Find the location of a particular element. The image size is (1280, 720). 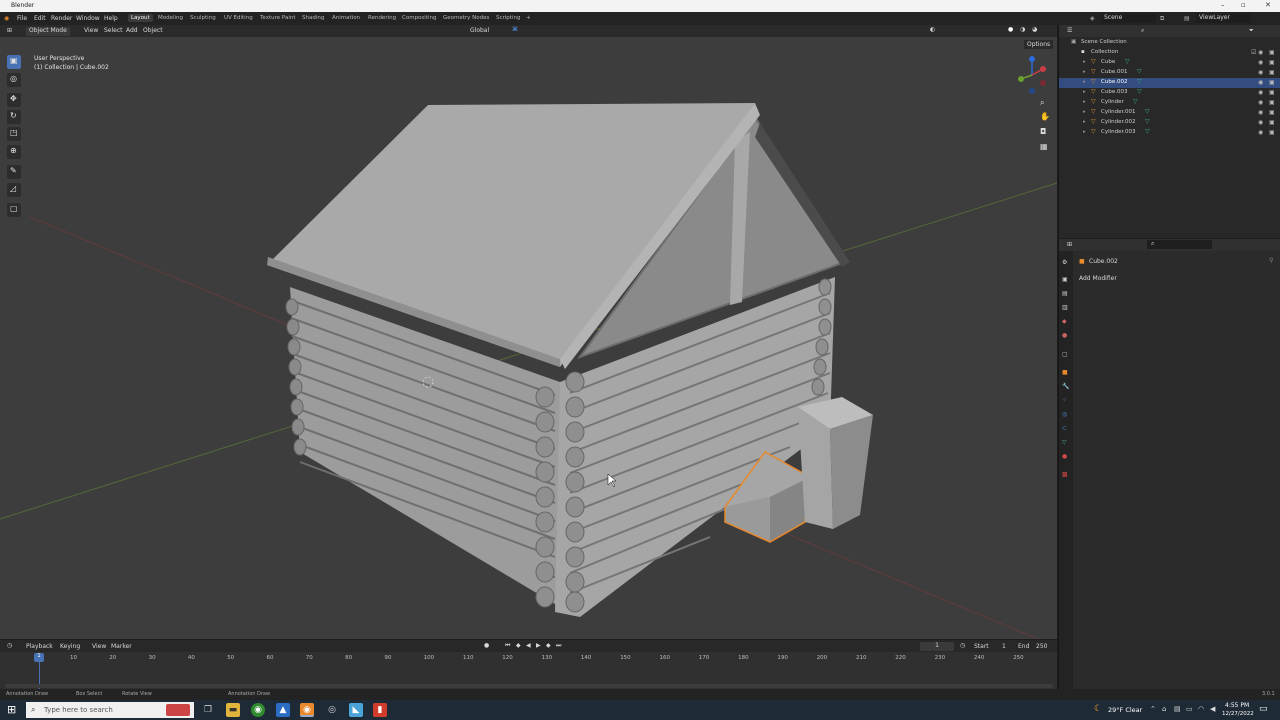

texture-tab-icon: ▩ is located at coordinates (1066, 475).